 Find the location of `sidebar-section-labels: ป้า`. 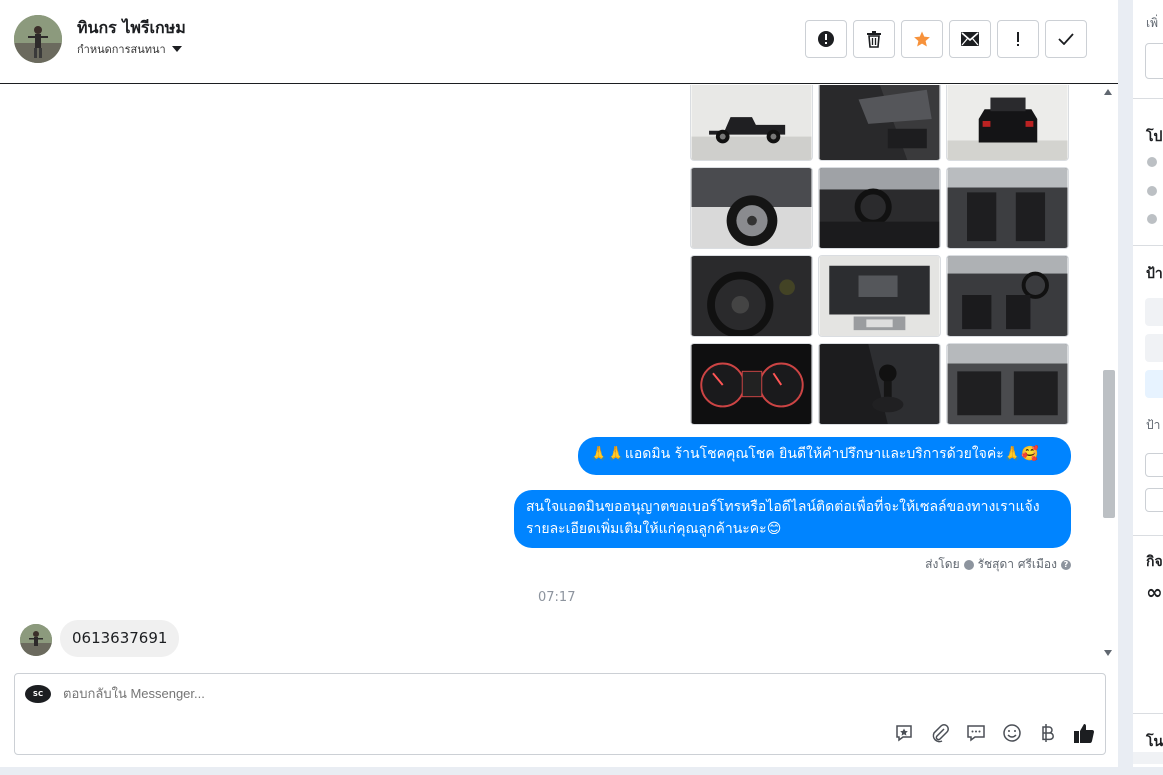

sidebar-section-labels: ป้า is located at coordinates (1154, 274).